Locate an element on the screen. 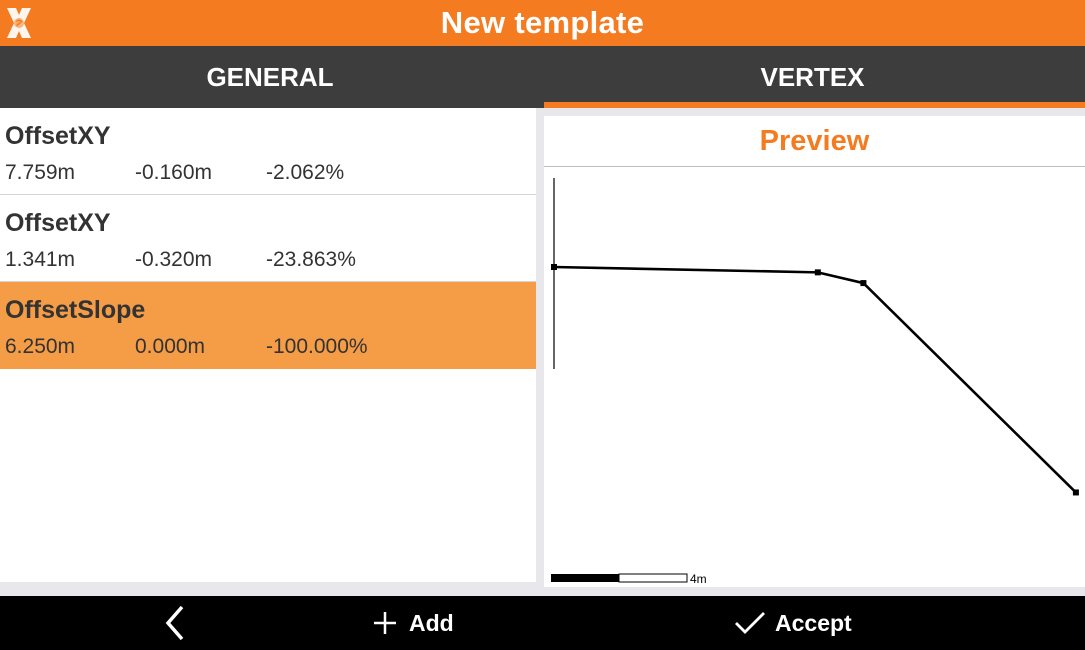 This screenshot has height=650, width=1085. plus-icon is located at coordinates (385, 623).